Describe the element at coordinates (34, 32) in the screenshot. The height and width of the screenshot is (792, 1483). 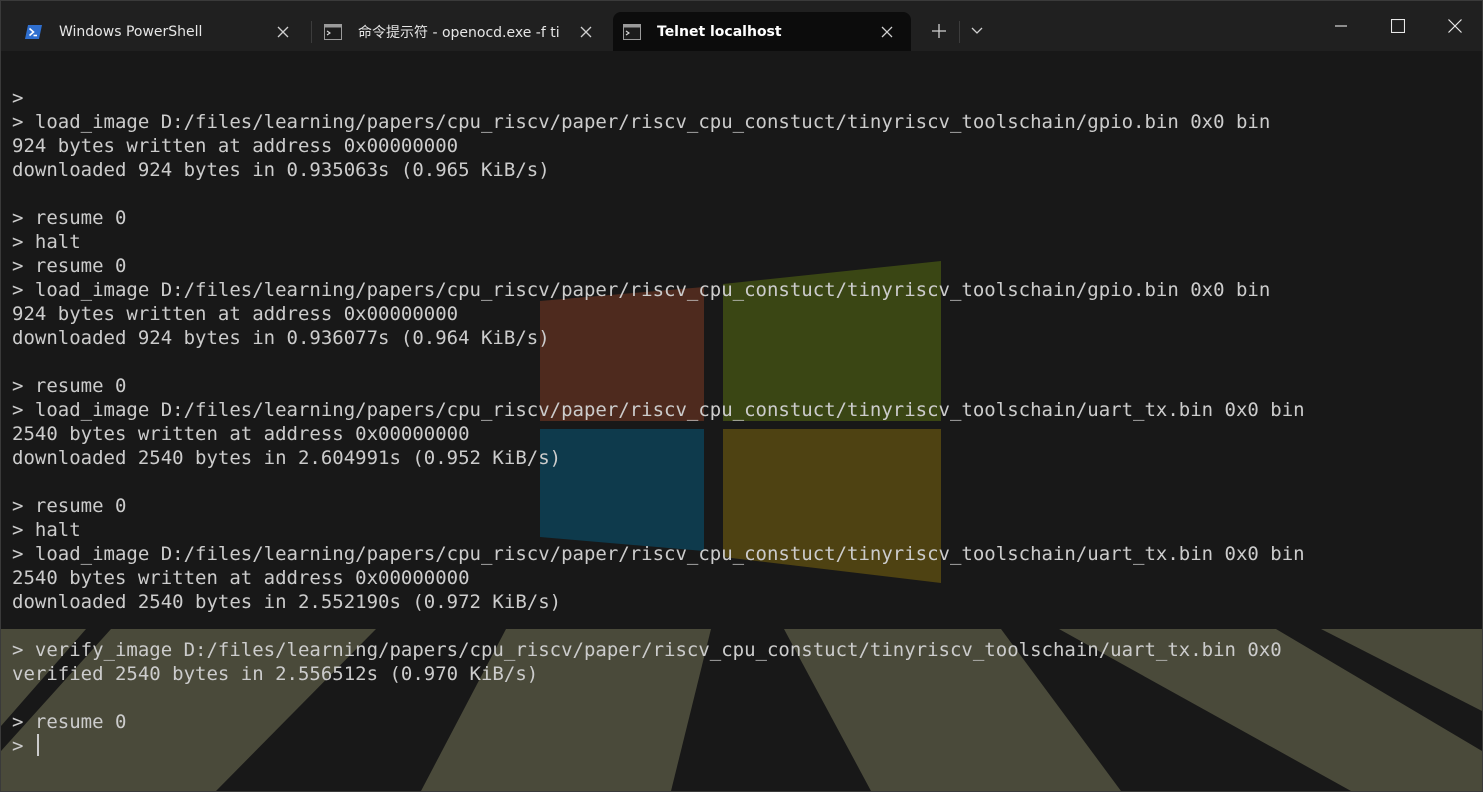
I see `powershell-icon` at that location.